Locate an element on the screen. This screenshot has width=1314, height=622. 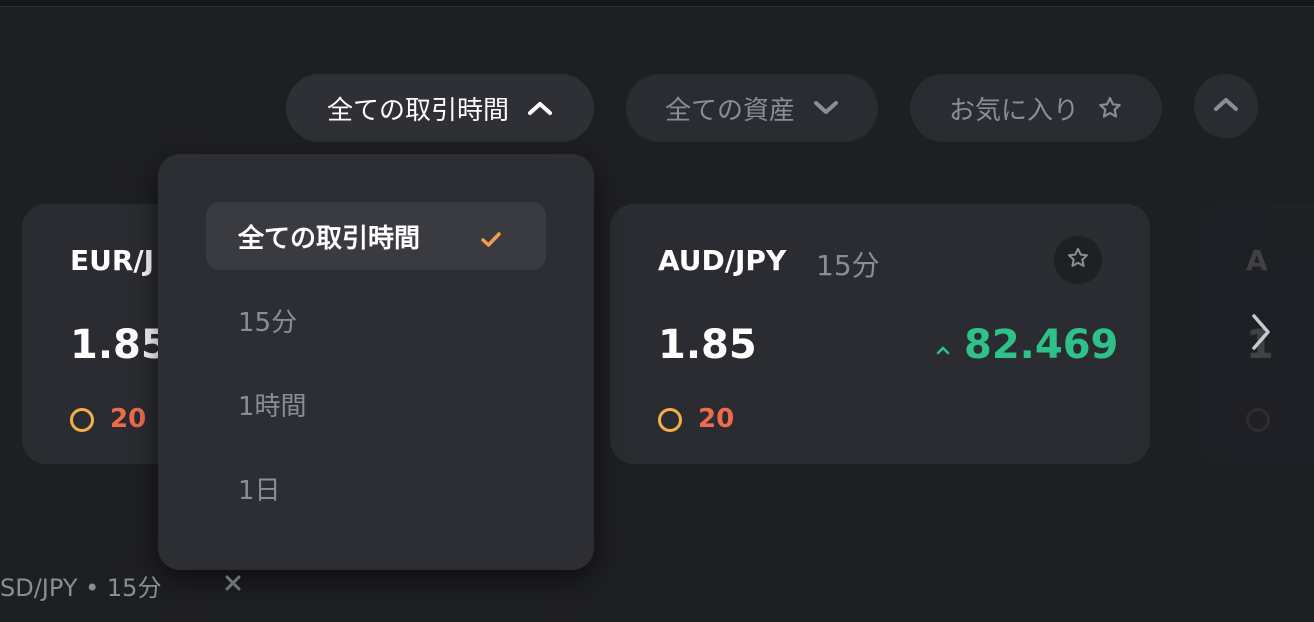
favorites-filter-label: お気に入り is located at coordinates (1013, 110).